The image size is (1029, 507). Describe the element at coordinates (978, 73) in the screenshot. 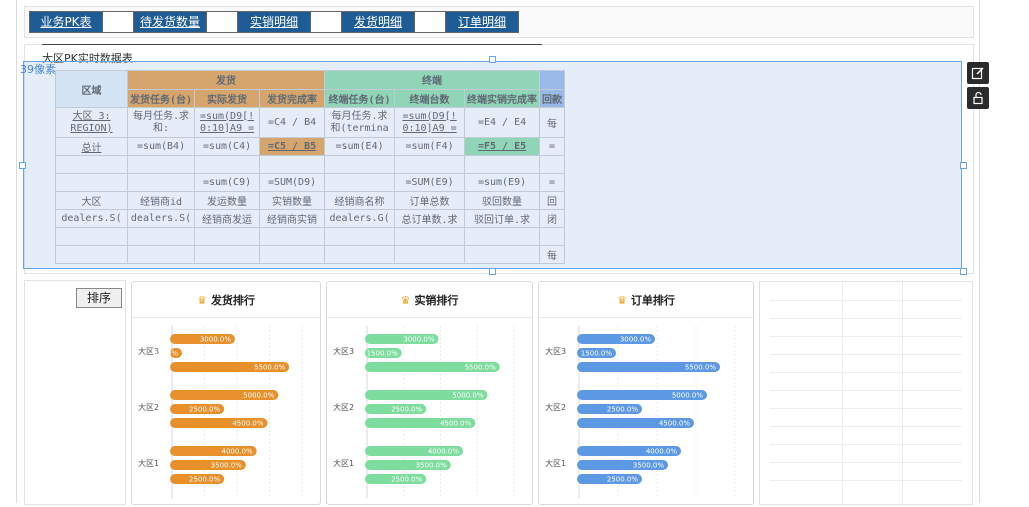

I see `edit-icon` at that location.